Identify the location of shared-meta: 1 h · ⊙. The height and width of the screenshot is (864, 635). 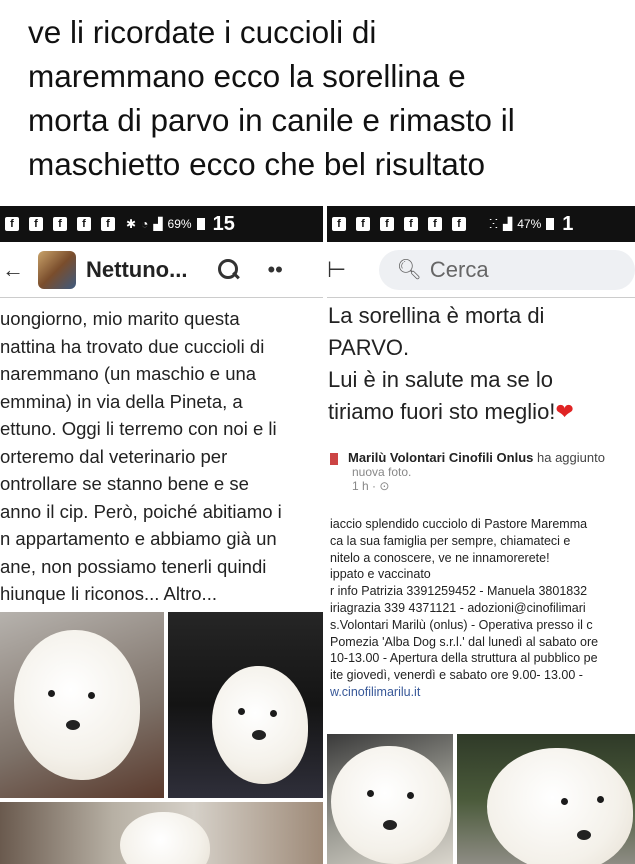
(371, 486).